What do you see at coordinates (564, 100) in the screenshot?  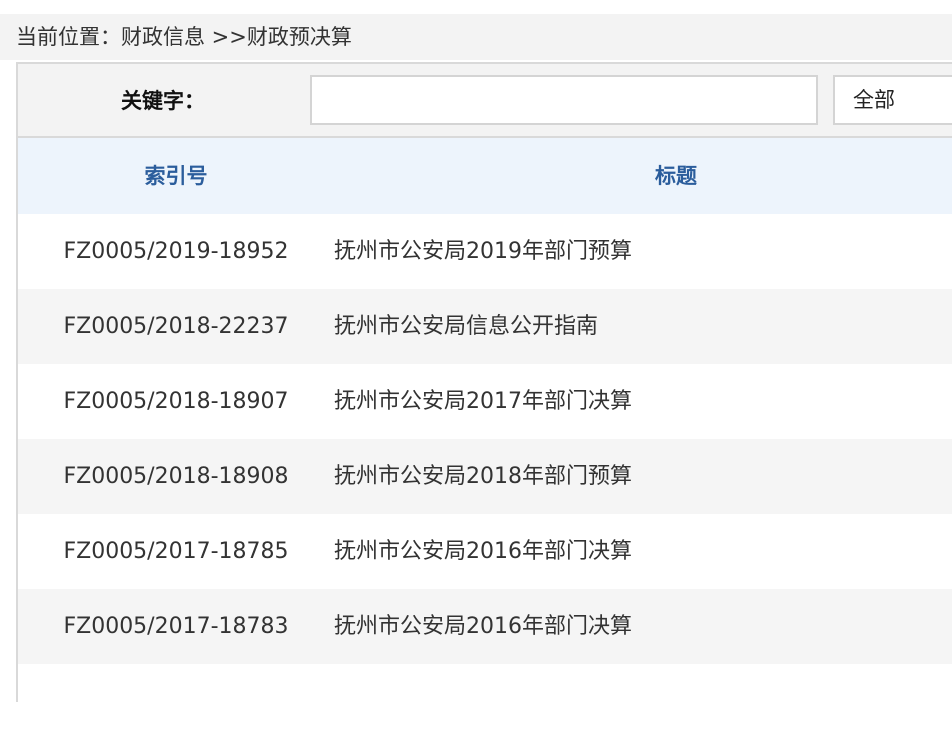 I see `keyword-input` at bounding box center [564, 100].